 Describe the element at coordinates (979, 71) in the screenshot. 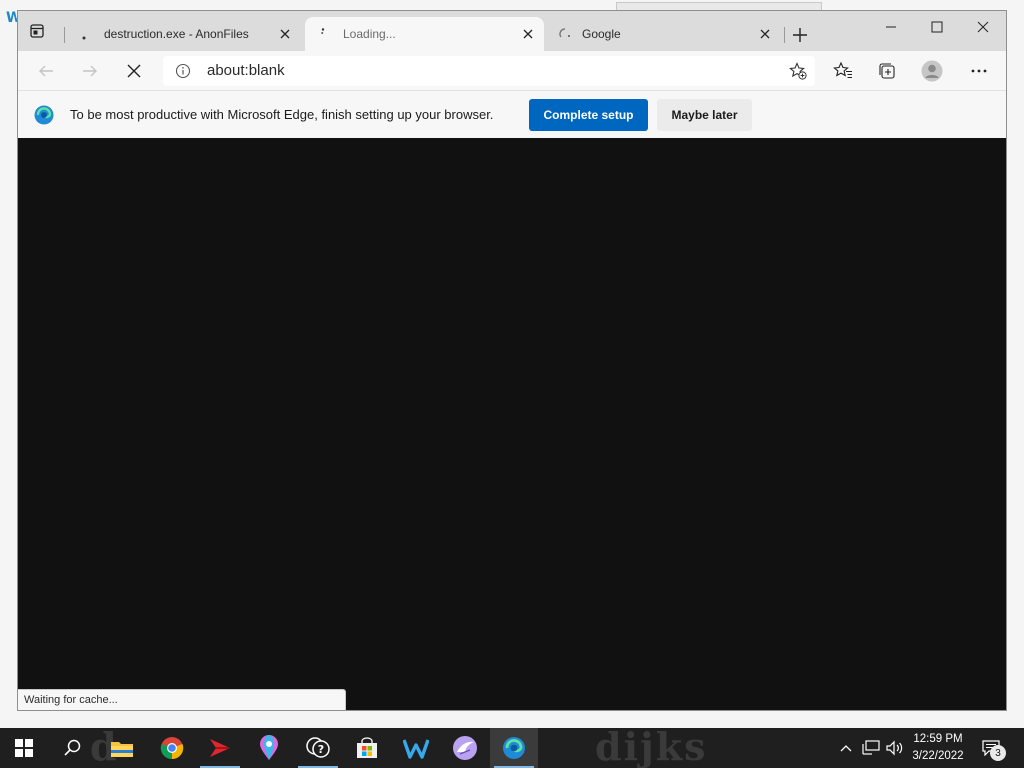

I see `more-options-icon` at that location.